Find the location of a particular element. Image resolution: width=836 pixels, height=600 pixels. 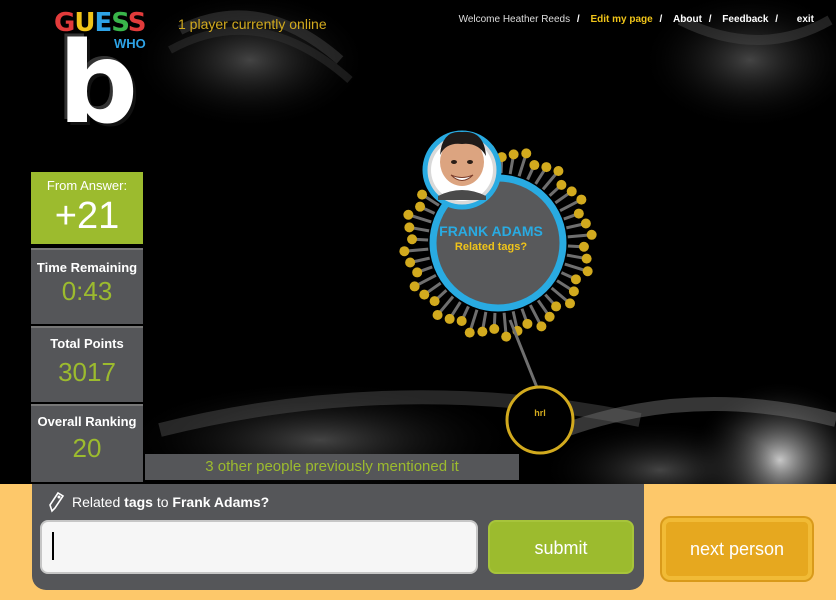

related-tags-prompt: Related tags? is located at coordinates (491, 247).